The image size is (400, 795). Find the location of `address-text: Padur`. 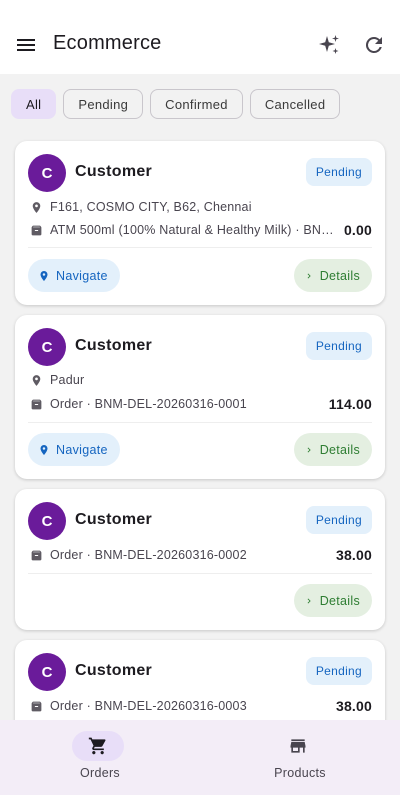

address-text: Padur is located at coordinates (67, 380).